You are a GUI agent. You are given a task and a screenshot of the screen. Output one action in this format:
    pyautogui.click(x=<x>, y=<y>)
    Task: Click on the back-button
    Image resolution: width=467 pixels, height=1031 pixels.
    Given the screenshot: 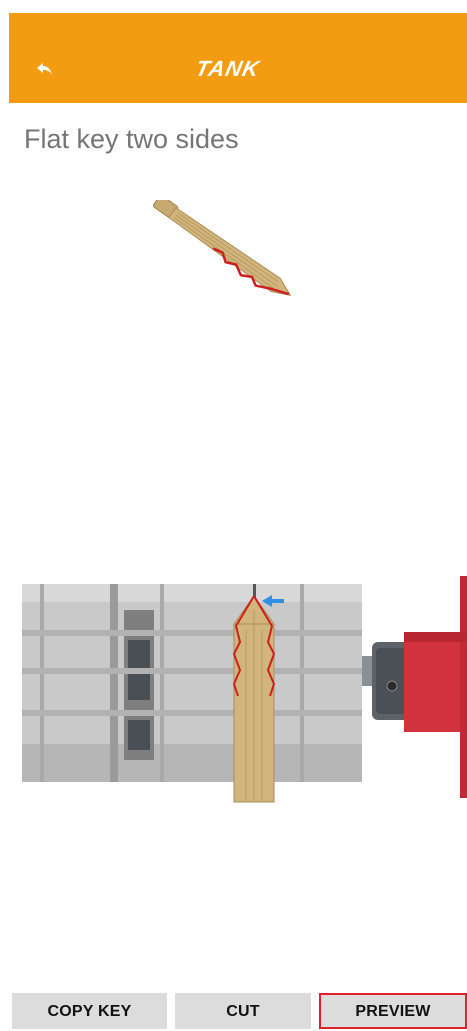 What is the action you would take?
    pyautogui.click(x=45, y=69)
    